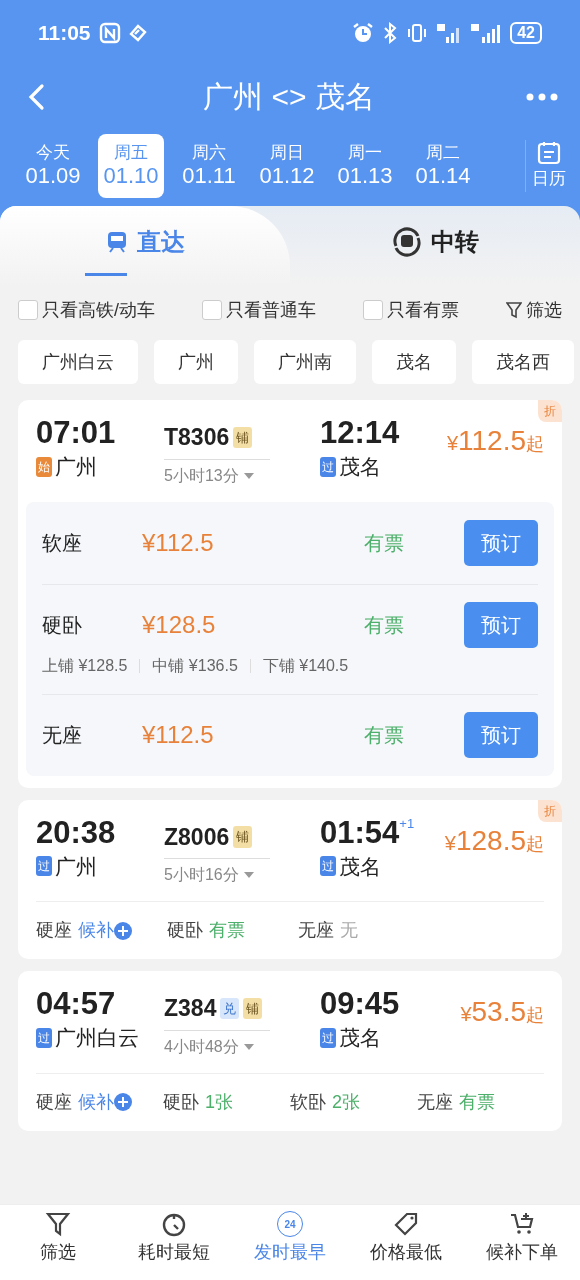 The image size is (580, 1280). Describe the element at coordinates (407, 823) in the screenshot. I see `day-offset: +1` at that location.